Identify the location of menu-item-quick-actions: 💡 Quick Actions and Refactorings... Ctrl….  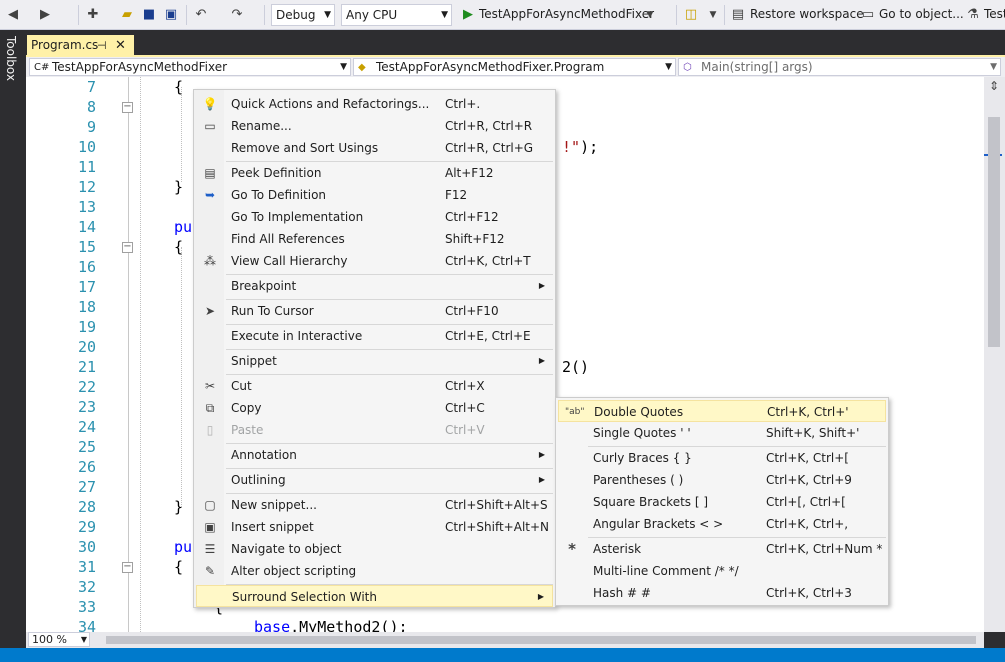
(374, 104).